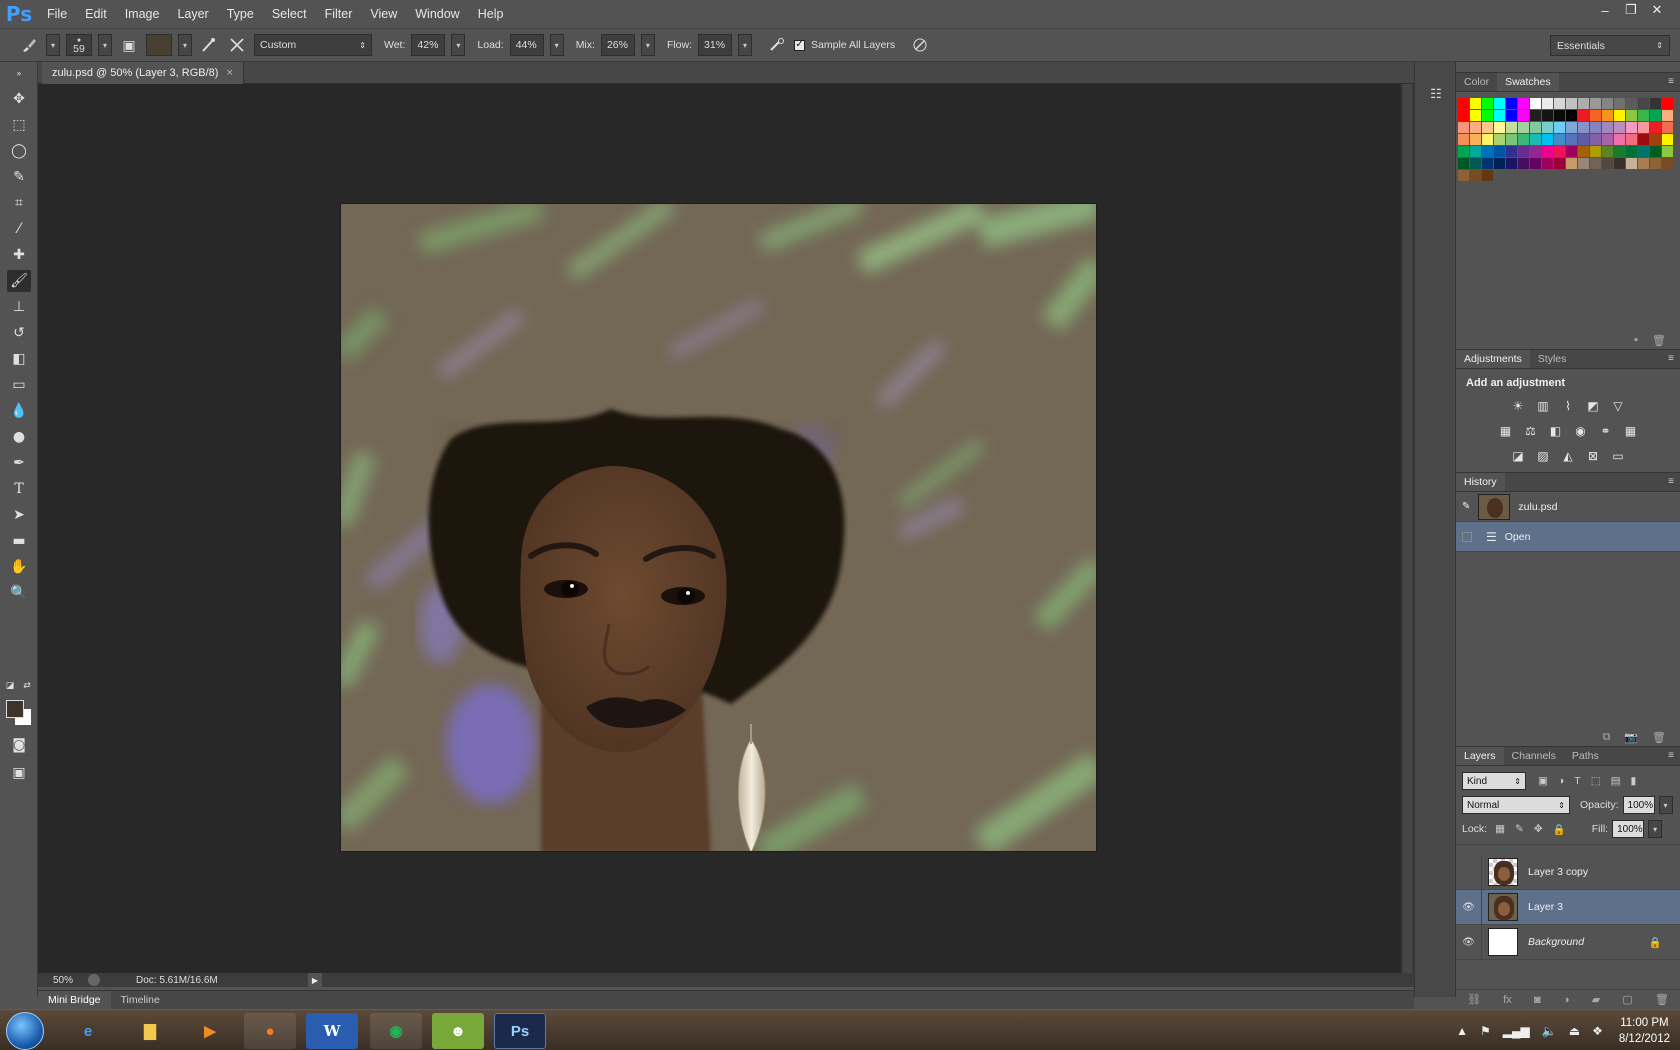 Image resolution: width=1680 pixels, height=1050 pixels. What do you see at coordinates (1474, 999) in the screenshot?
I see `link-layers-icon: ⛓` at bounding box center [1474, 999].